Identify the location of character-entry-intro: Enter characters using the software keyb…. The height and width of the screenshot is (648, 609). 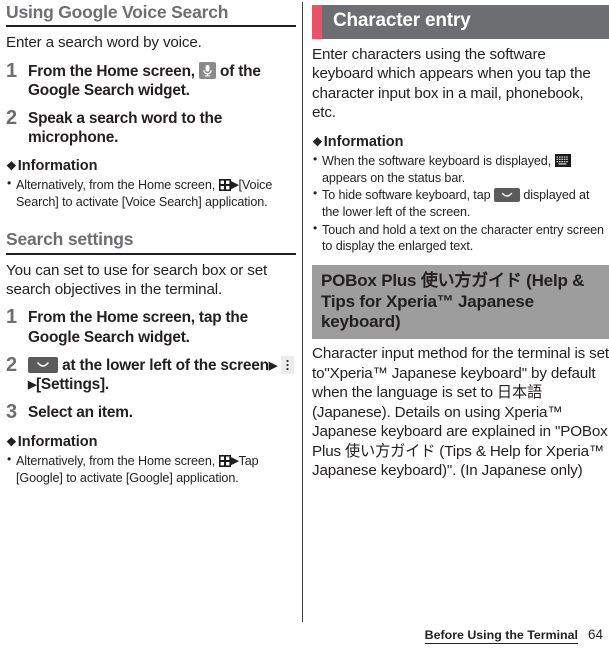
(451, 84).